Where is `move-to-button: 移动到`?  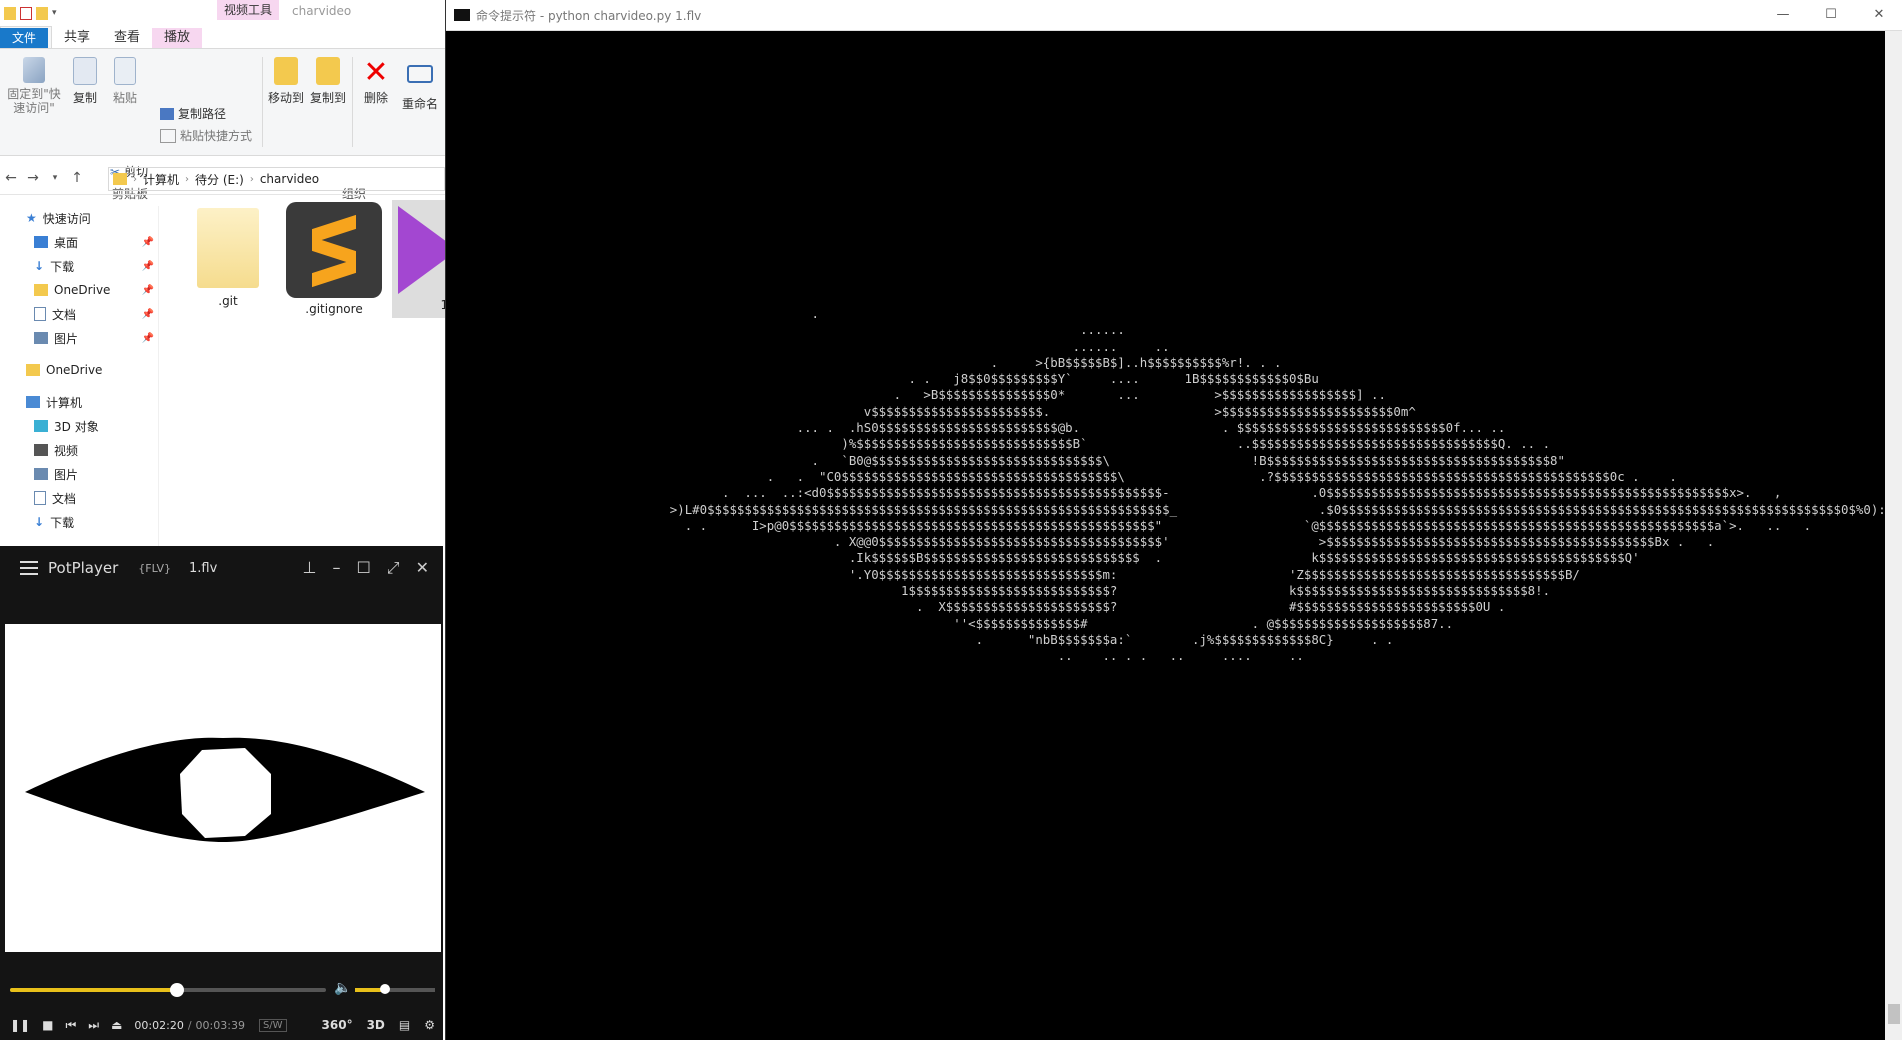 move-to-button: 移动到 is located at coordinates (286, 81).